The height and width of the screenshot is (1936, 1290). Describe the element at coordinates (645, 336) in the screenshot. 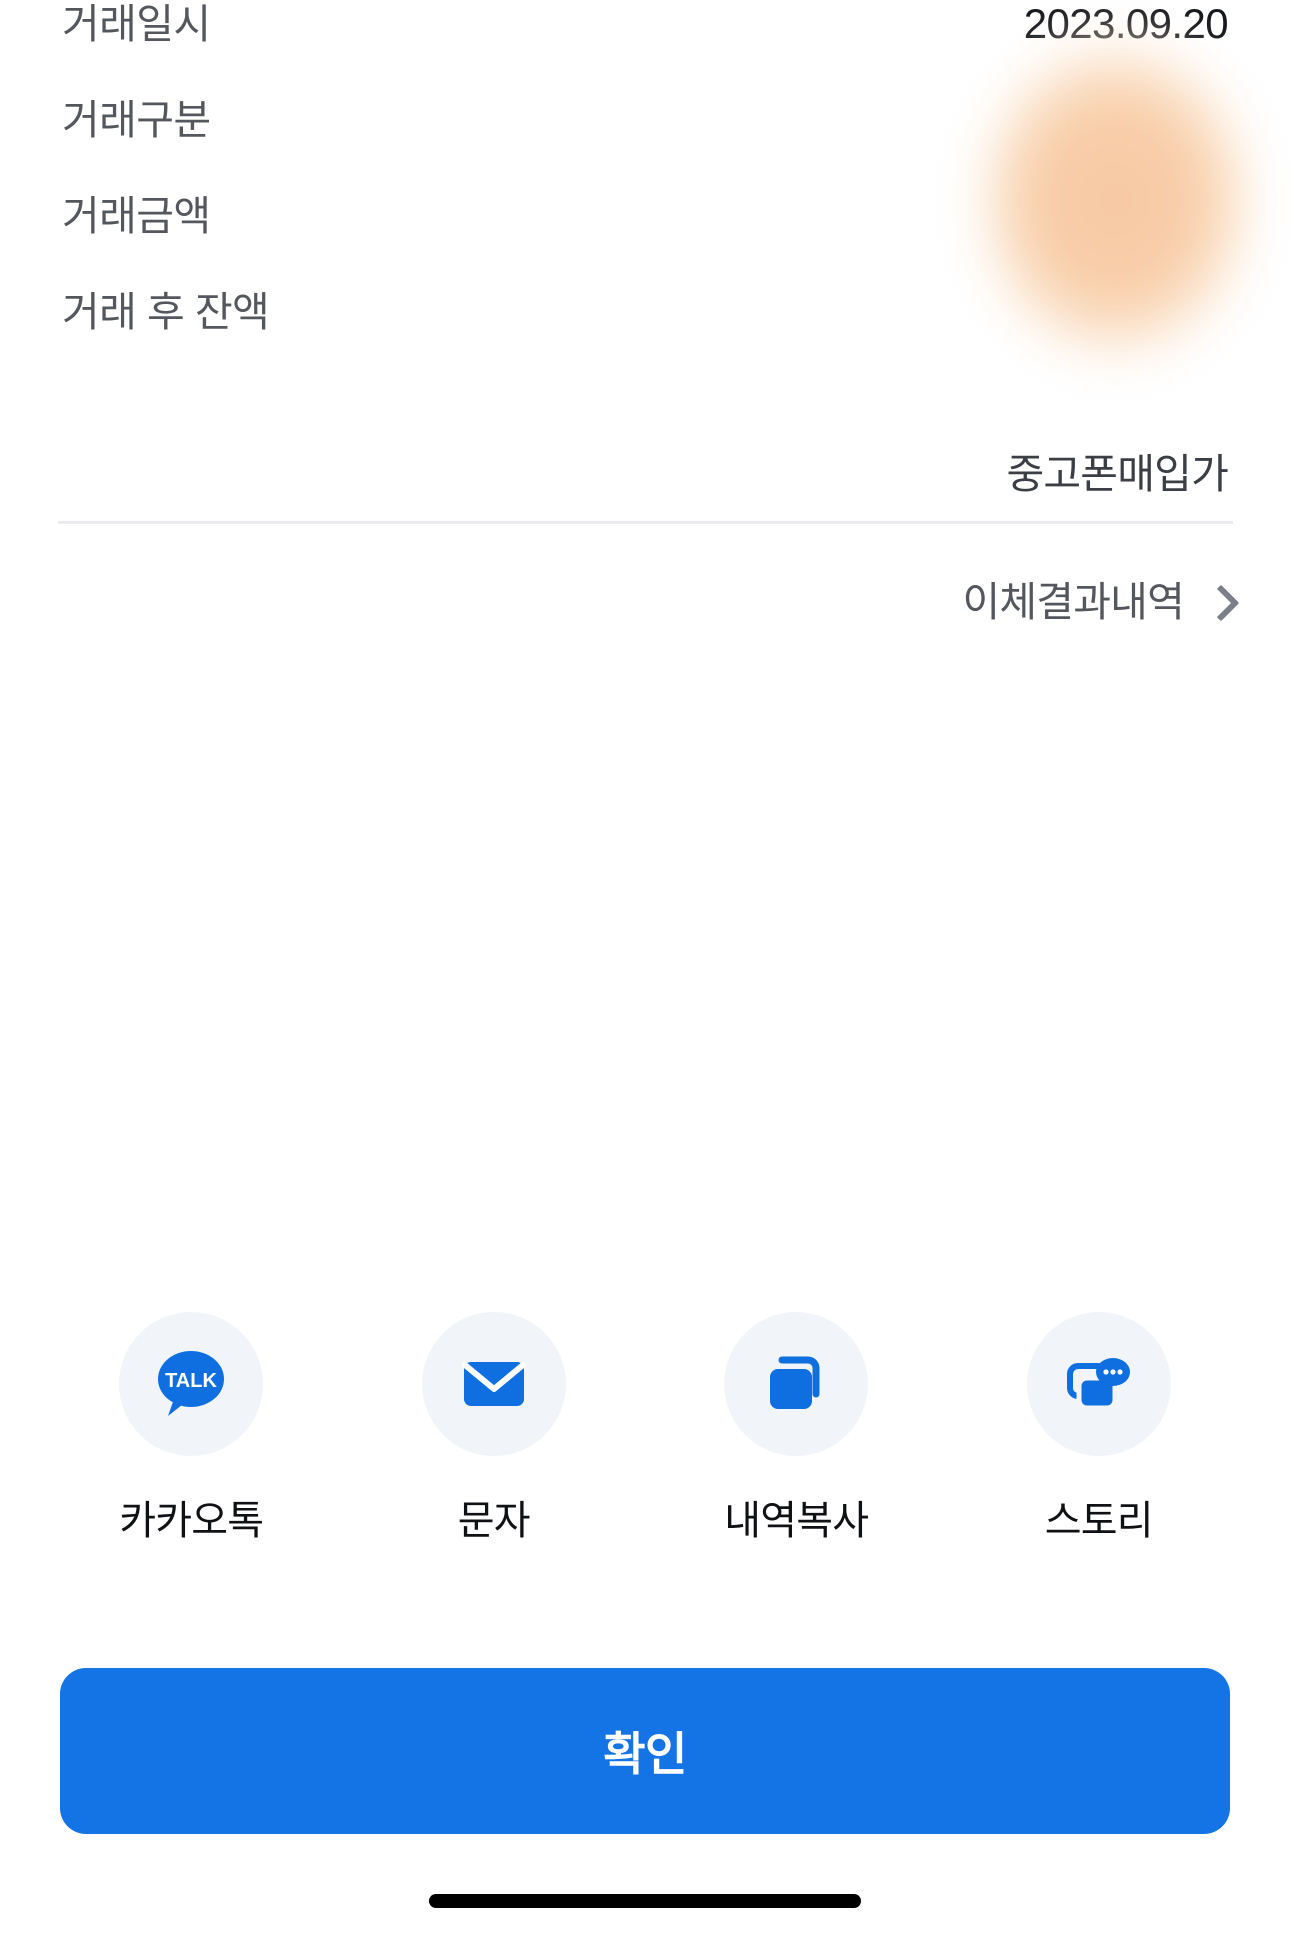

I see `detail-row-balance: 거래 후 잔액` at that location.